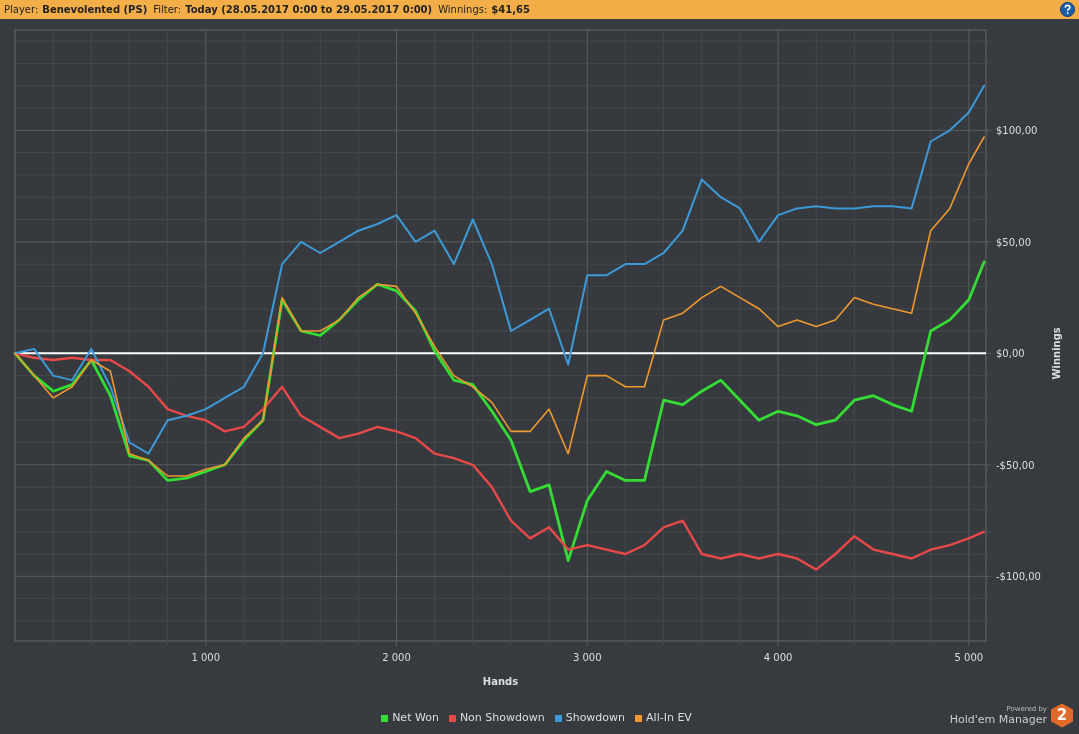  I want to click on y-tick-label: -$50,00, so click(1015, 465).